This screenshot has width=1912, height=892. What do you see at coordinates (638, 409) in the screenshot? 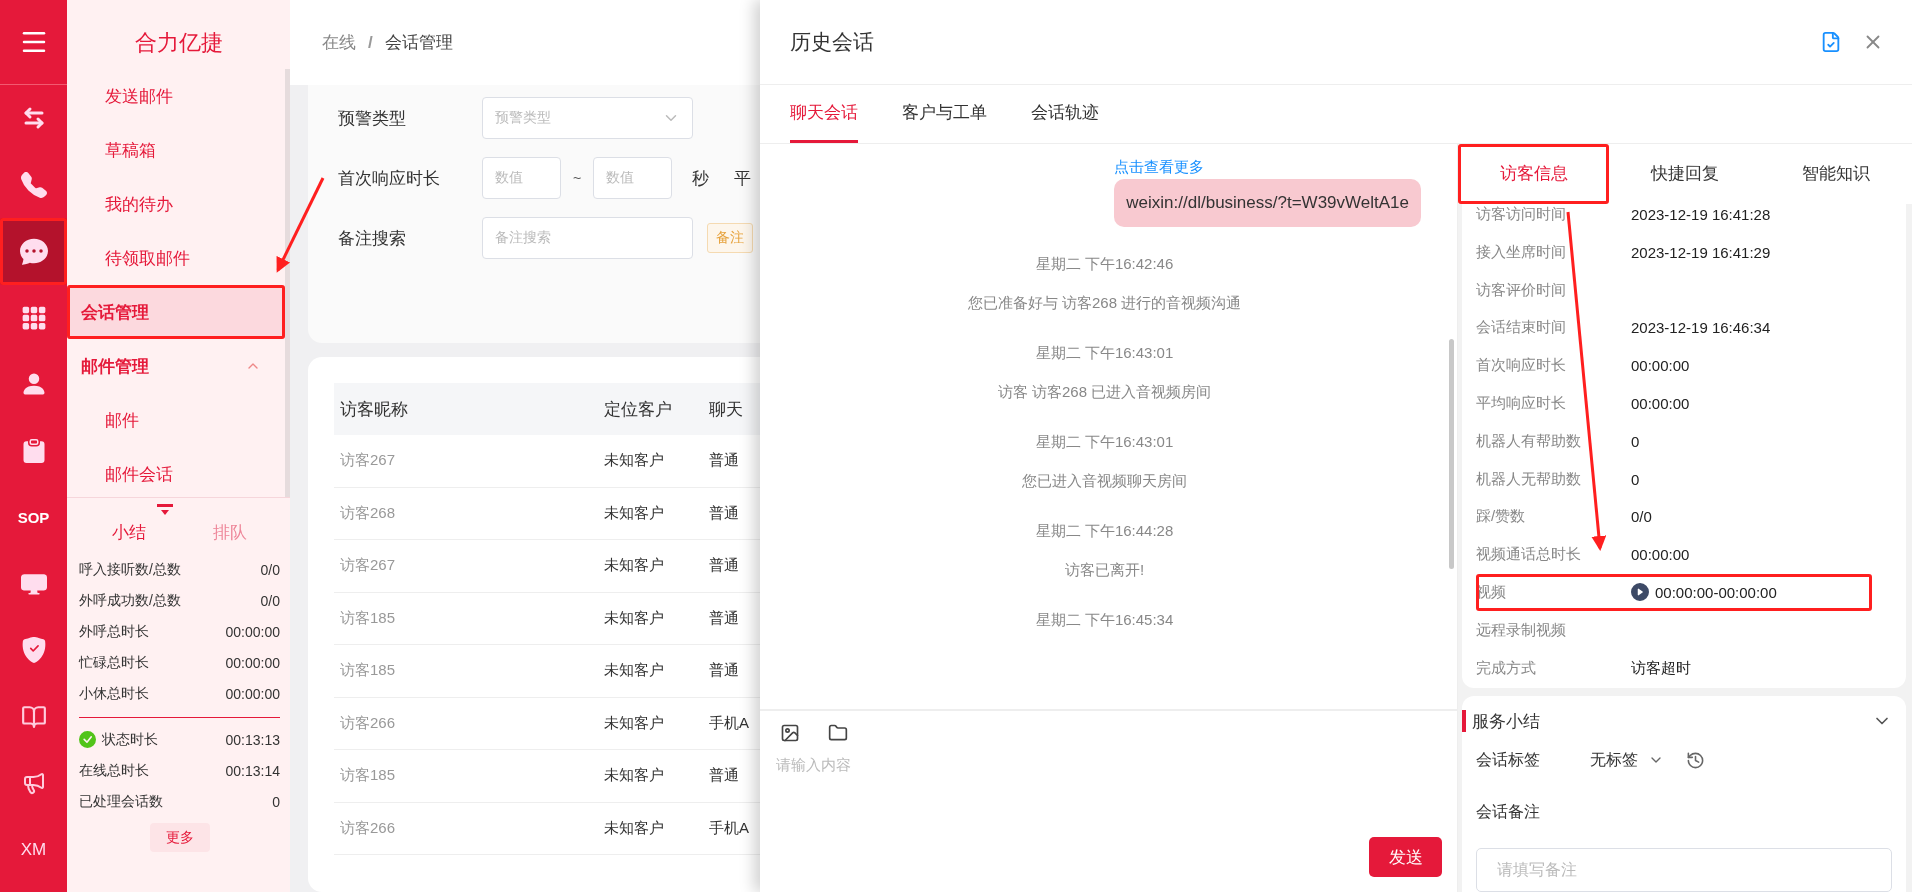
I see `column-header: 定位客户` at bounding box center [638, 409].